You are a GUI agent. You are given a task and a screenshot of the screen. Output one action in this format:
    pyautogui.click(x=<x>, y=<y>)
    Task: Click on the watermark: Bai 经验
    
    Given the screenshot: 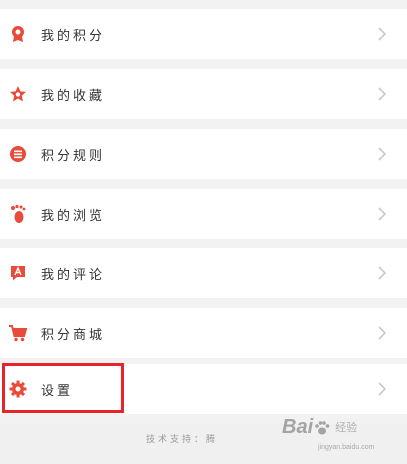 What is the action you would take?
    pyautogui.click(x=319, y=427)
    